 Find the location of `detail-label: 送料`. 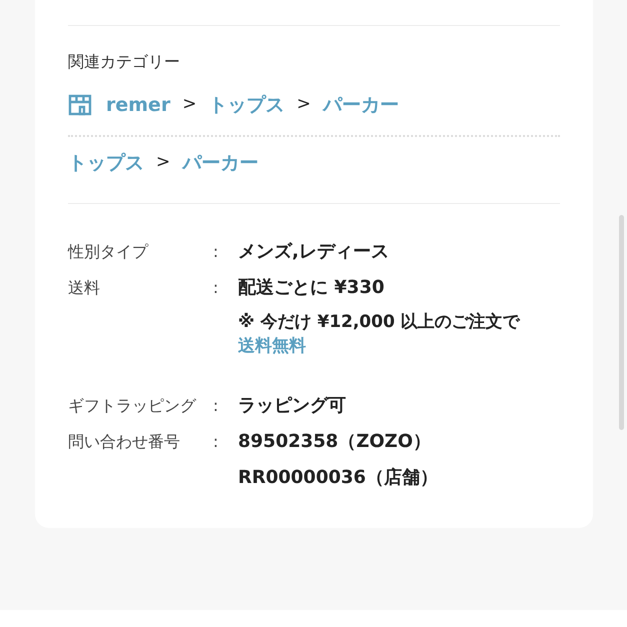

detail-label: 送料 is located at coordinates (84, 288).